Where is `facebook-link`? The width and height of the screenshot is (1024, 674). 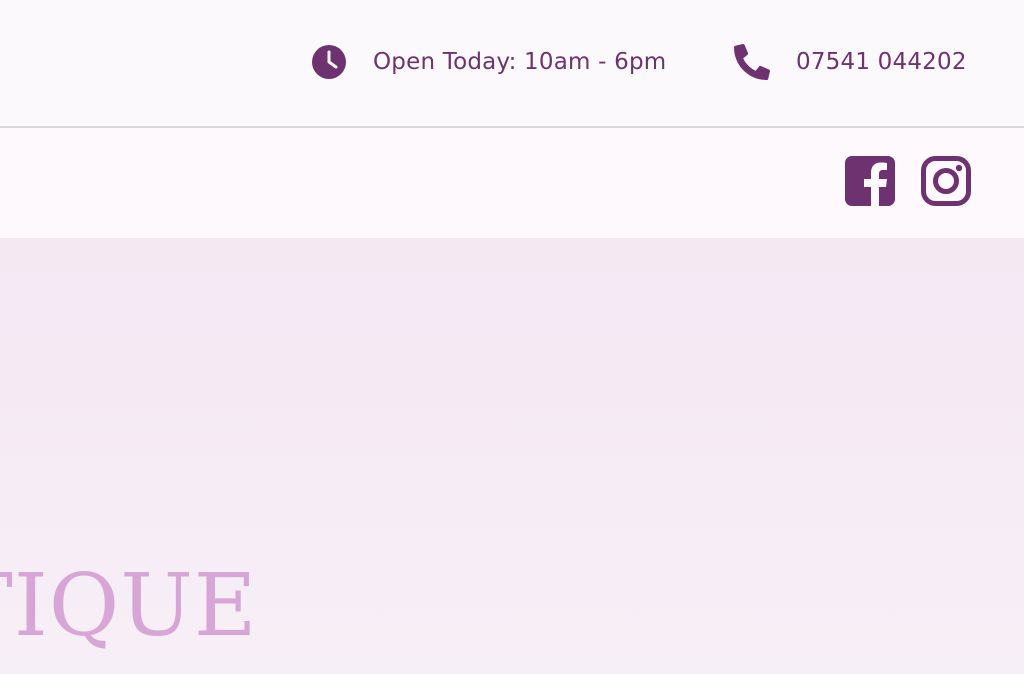 facebook-link is located at coordinates (870, 183).